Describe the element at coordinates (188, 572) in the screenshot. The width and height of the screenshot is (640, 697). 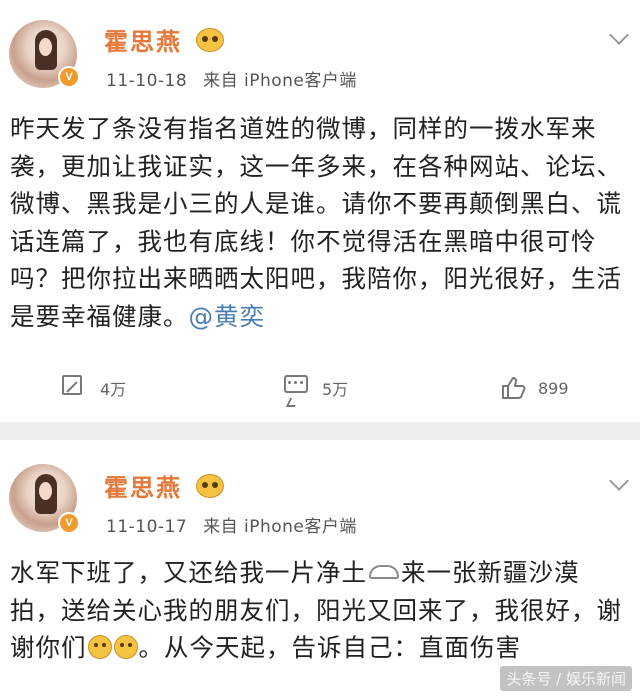
I see `post-text-part1: 水军下班了，又还给我一片净土` at that location.